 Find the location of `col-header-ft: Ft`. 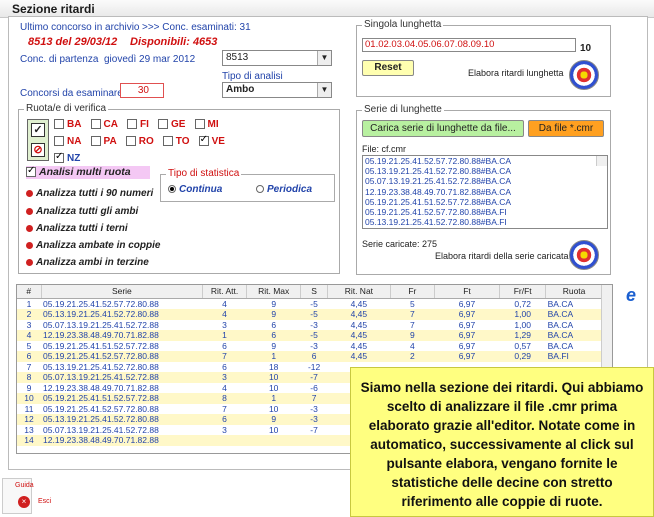

col-header-ft: Ft is located at coordinates (467, 292).